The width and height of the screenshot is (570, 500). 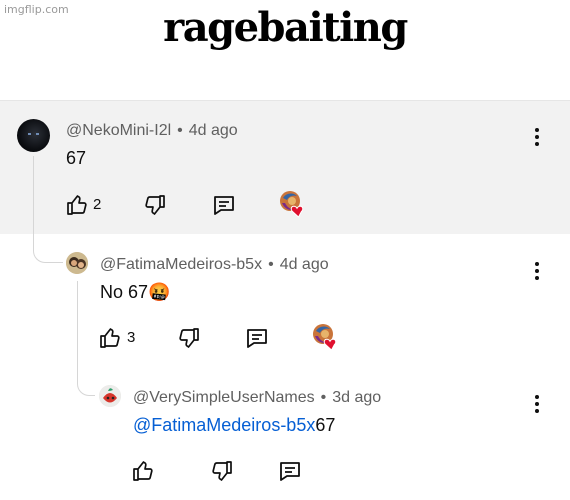 I want to click on angry-emoji: 🤬, so click(x=159, y=292).